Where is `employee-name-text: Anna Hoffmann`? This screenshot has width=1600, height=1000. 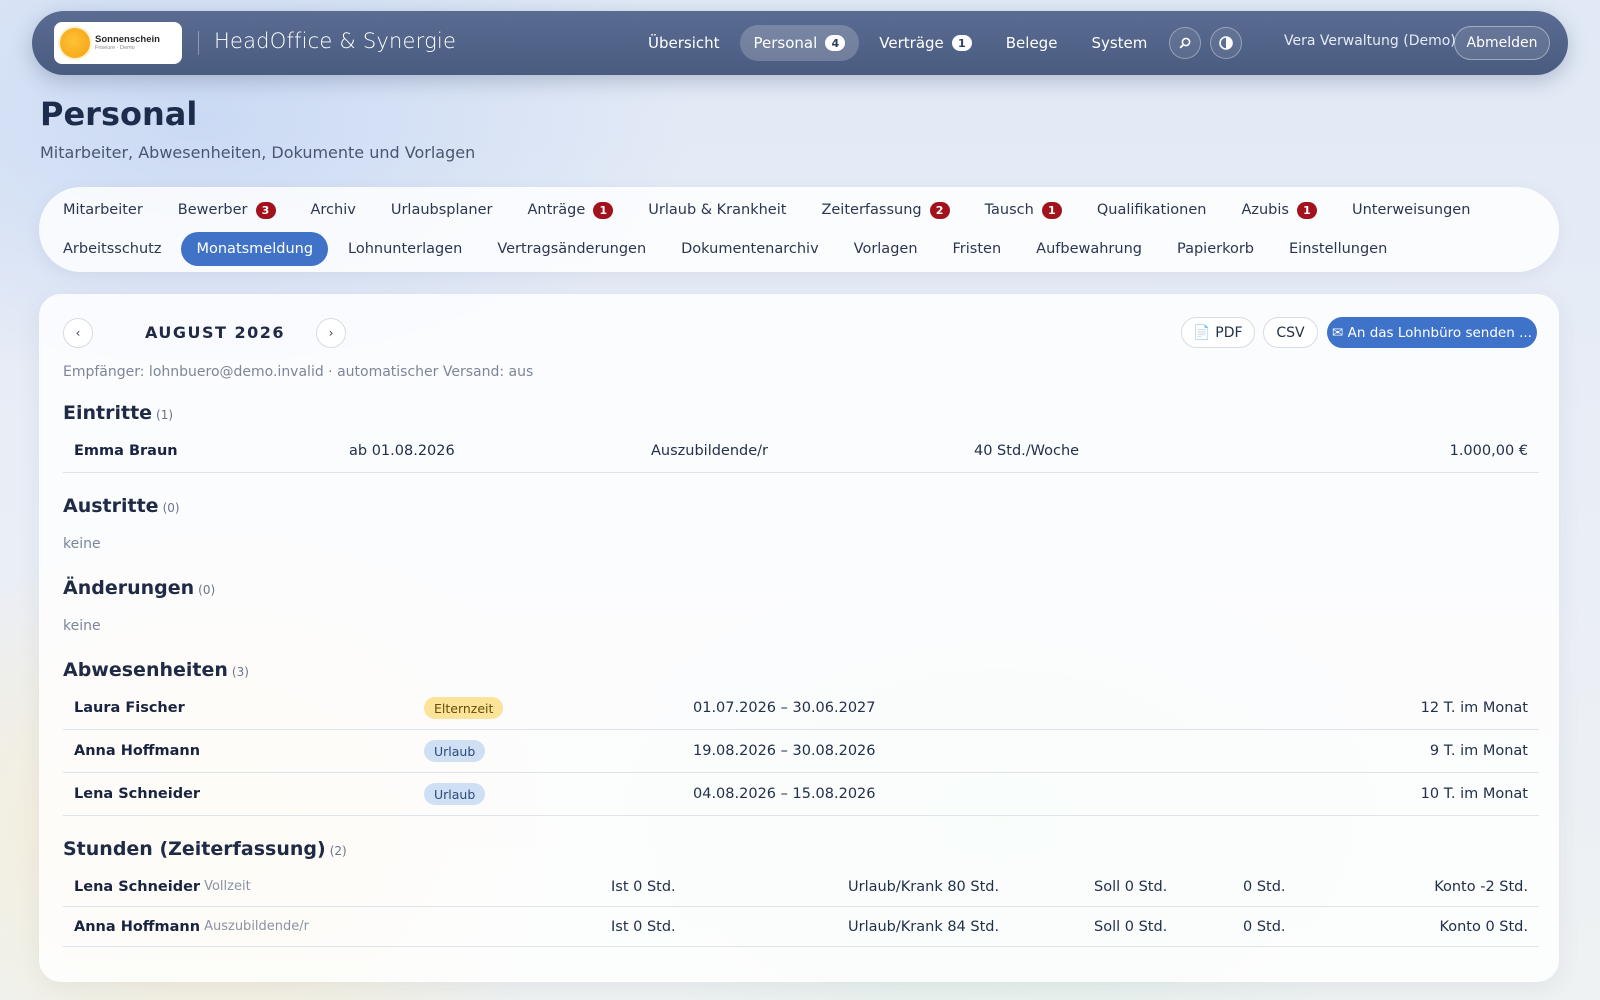
employee-name-text: Anna Hoffmann is located at coordinates (137, 926).